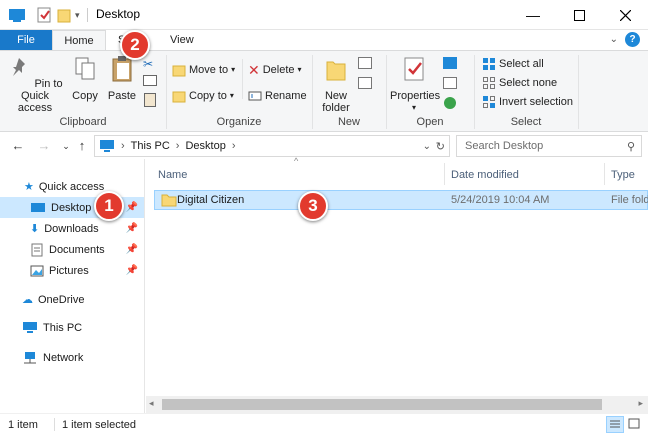 This screenshot has height=435, width=648. What do you see at coordinates (275, 70) in the screenshot?
I see `delete-button: ✕ Delete ▾` at bounding box center [275, 70].